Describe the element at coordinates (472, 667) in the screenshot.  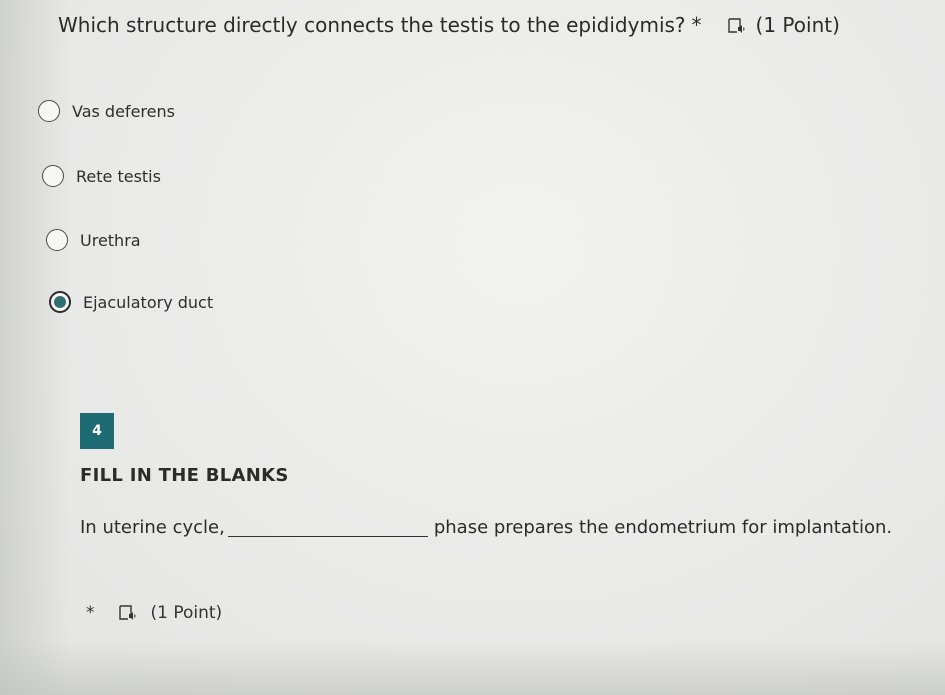
I see `background-shadow-bottom` at that location.